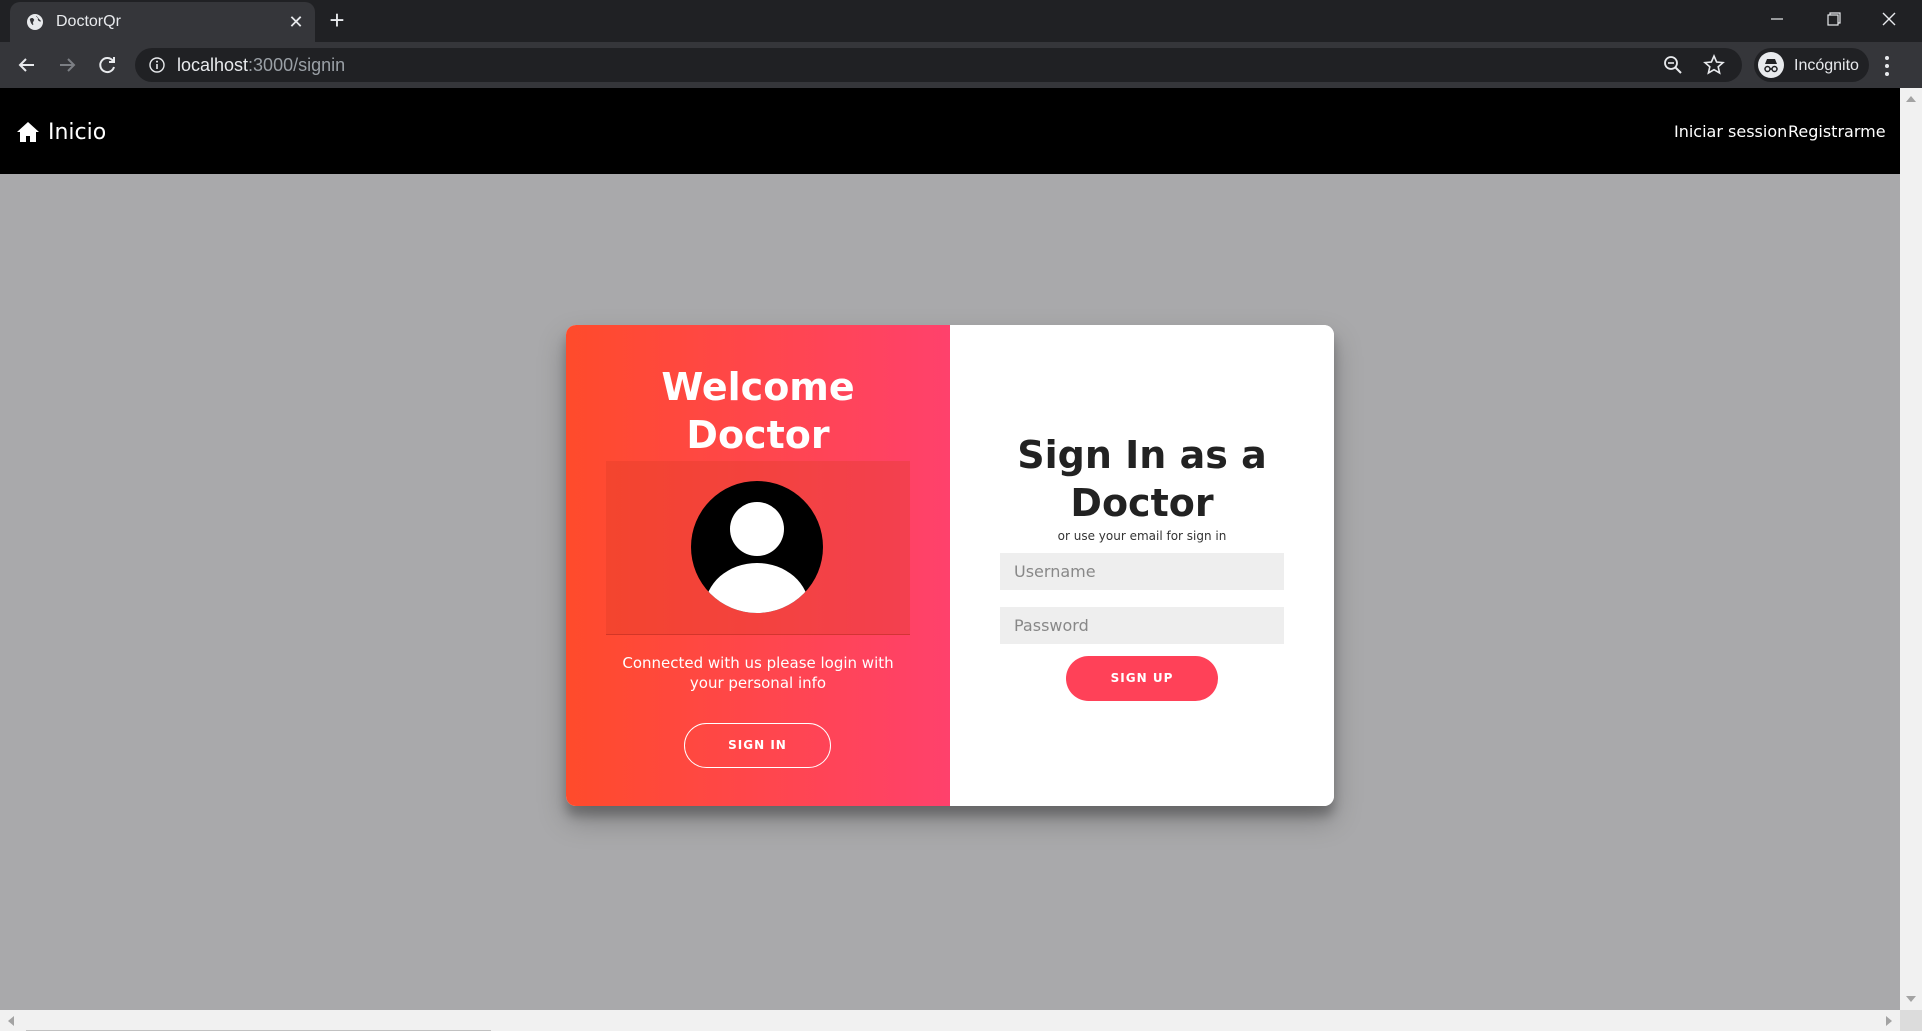  What do you see at coordinates (950, 1020) in the screenshot?
I see `horizontal-scrollbar` at bounding box center [950, 1020].